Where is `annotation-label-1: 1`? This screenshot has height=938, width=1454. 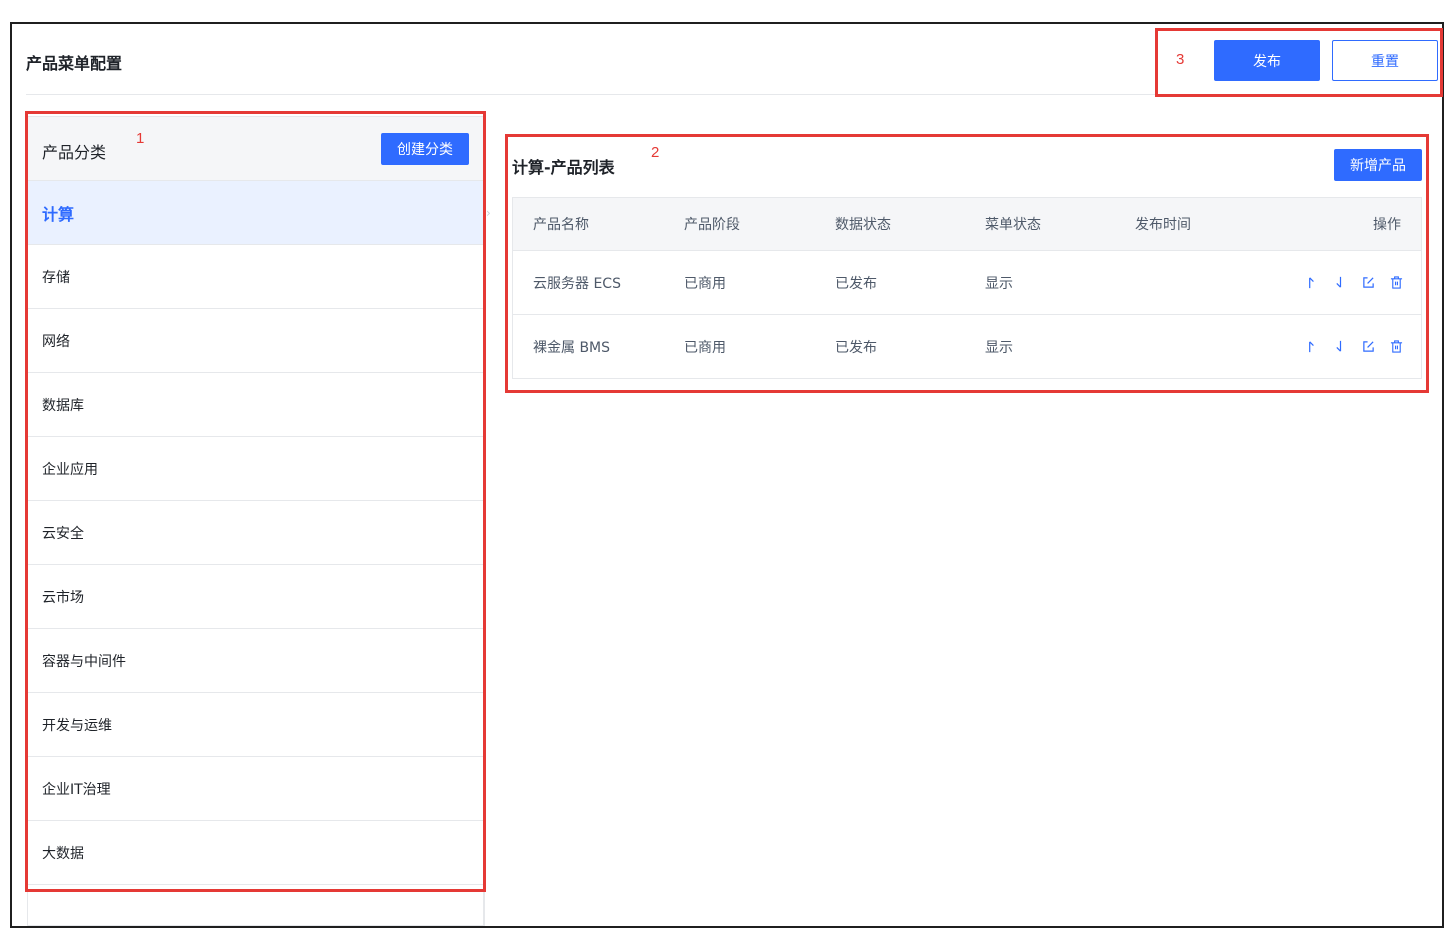
annotation-label-1: 1 is located at coordinates (140, 138).